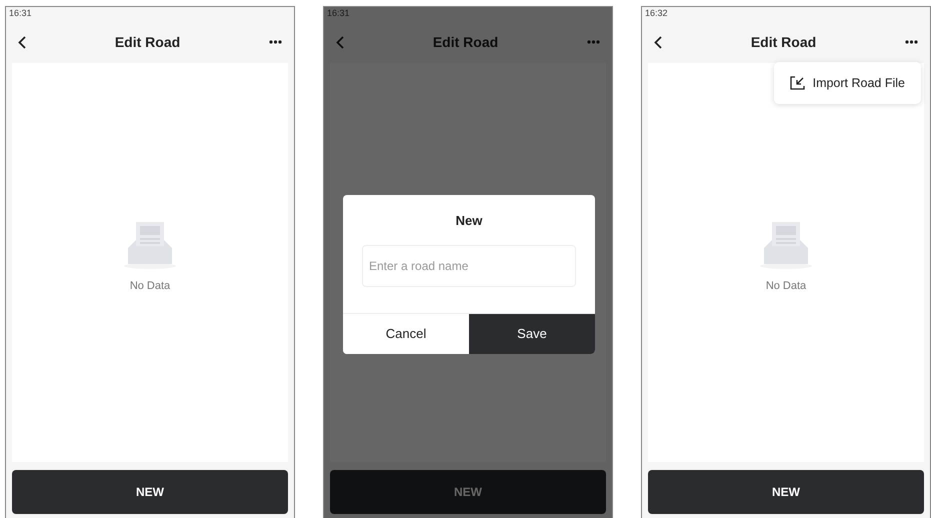 This screenshot has width=931, height=518. What do you see at coordinates (469, 265) in the screenshot?
I see `road-name-input: Enter a road name` at bounding box center [469, 265].